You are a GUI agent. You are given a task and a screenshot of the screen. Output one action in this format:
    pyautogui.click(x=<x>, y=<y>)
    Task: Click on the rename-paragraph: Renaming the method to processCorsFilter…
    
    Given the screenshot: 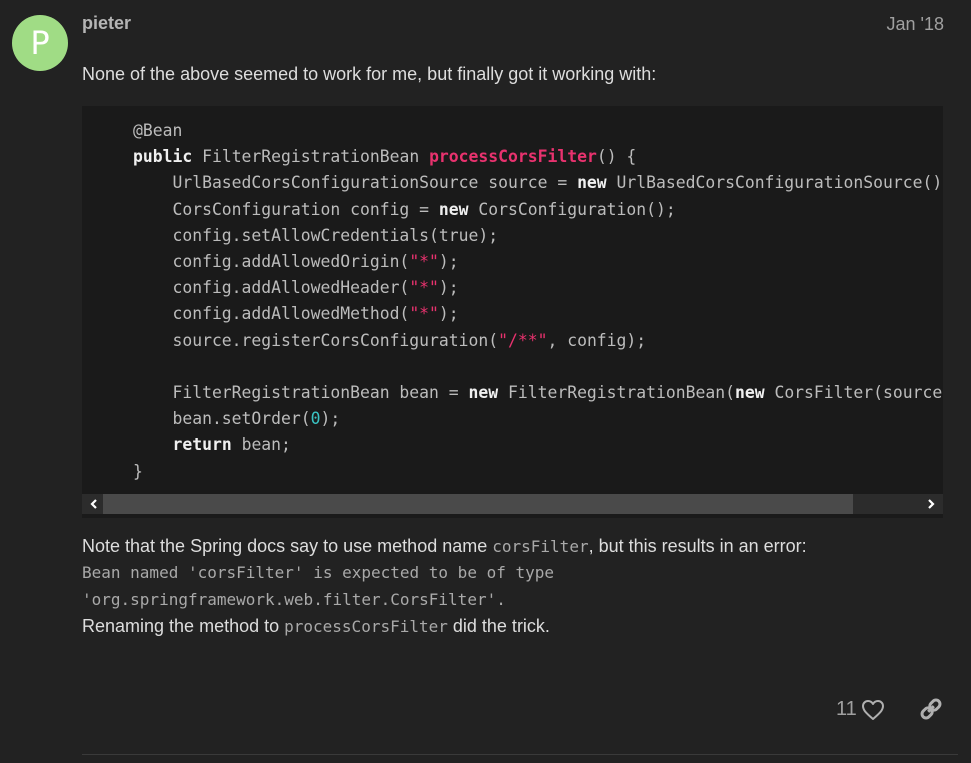 What is the action you would take?
    pyautogui.click(x=316, y=626)
    